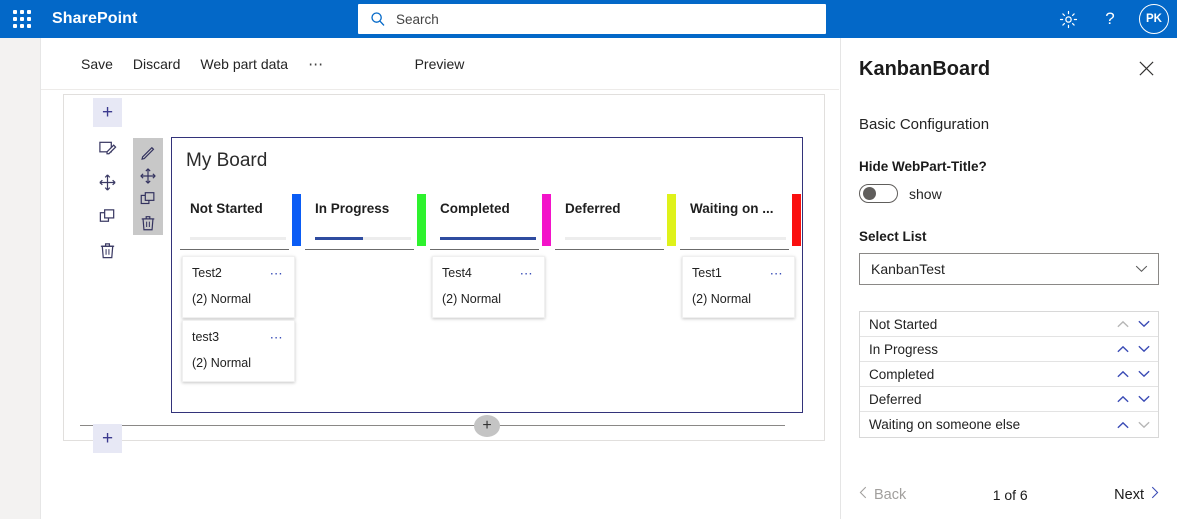  I want to click on kanban-card-header: Test2 ⋯, so click(239, 273).